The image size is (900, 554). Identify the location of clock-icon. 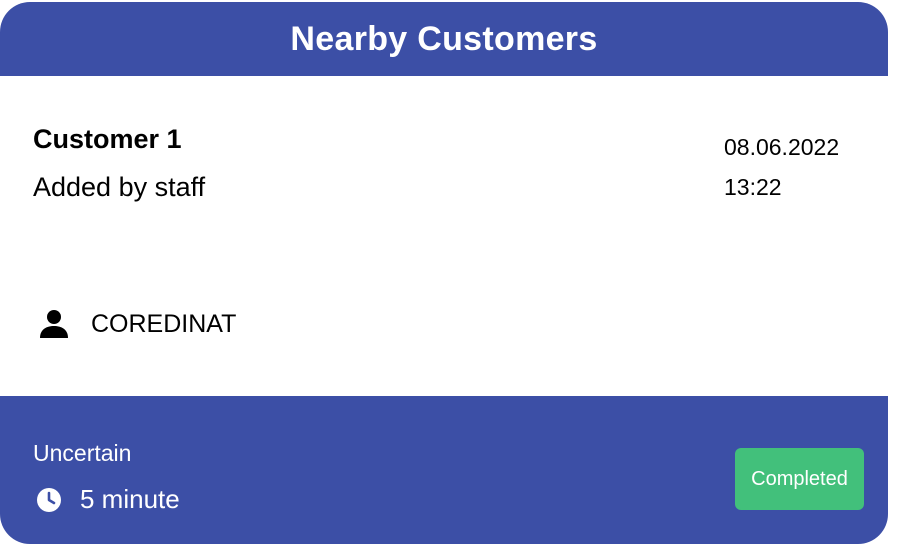
(49, 500).